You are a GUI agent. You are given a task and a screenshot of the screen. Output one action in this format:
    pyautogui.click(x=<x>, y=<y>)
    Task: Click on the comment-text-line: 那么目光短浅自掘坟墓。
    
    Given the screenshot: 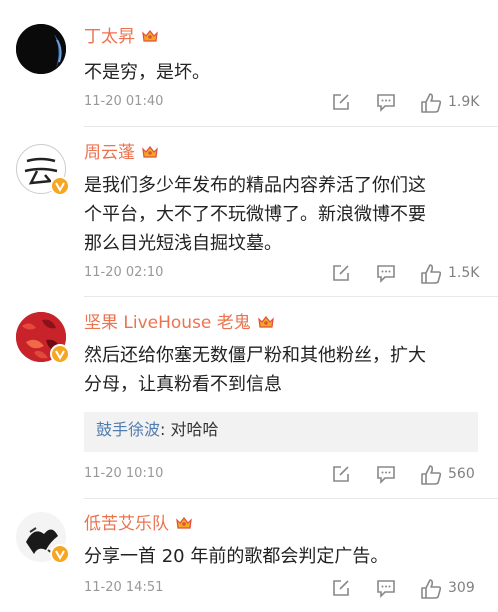 What is the action you would take?
    pyautogui.click(x=183, y=243)
    